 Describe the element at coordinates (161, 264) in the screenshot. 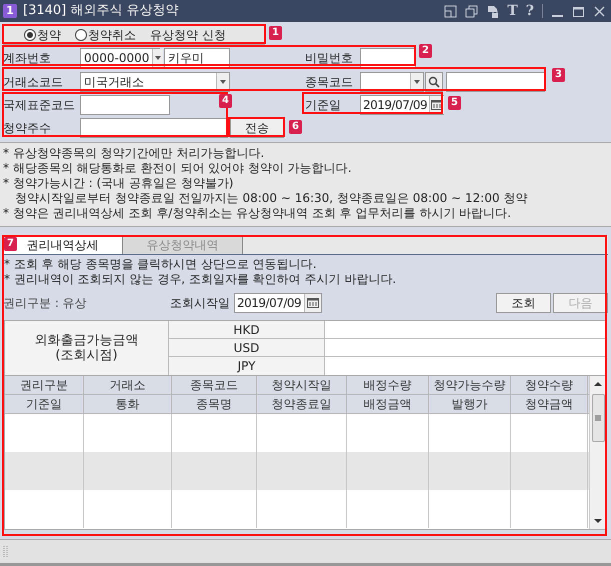

I see `notice-text: * 조회 후 해당 종목명을 클릭하시면 상단으로 연동됩니다.` at that location.